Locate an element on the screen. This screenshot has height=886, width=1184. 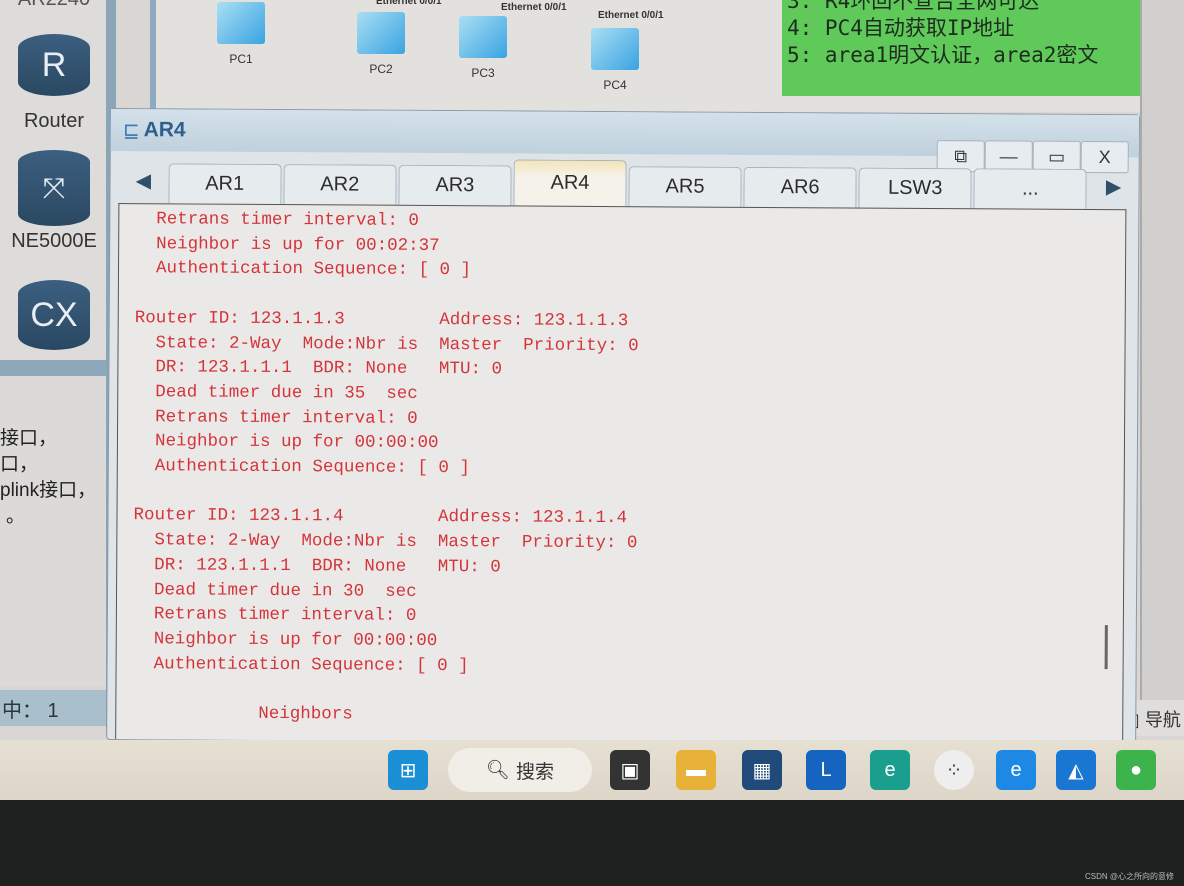
device-tabs: ◀ AR1 AR2 AR3 AR4 AR5 AR6 LSW3 ... ▶ is located at coordinates (624, 181).